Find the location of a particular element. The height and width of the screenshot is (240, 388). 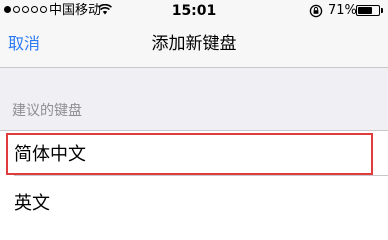

battery-percent: 71% is located at coordinates (342, 10).